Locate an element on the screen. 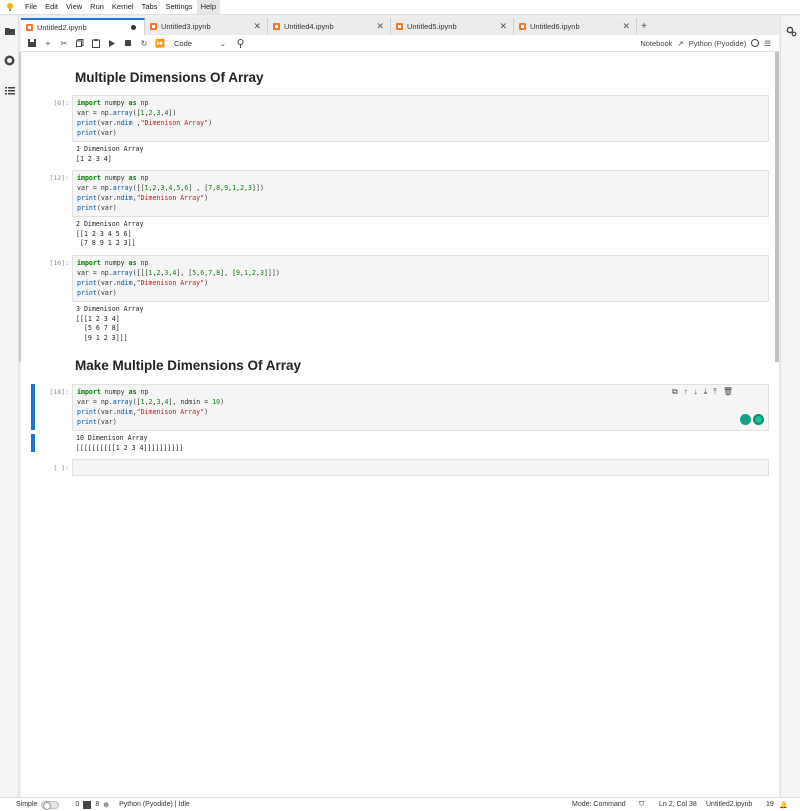 This screenshot has width=800, height=811. grammarly-icon is located at coordinates (758, 419).